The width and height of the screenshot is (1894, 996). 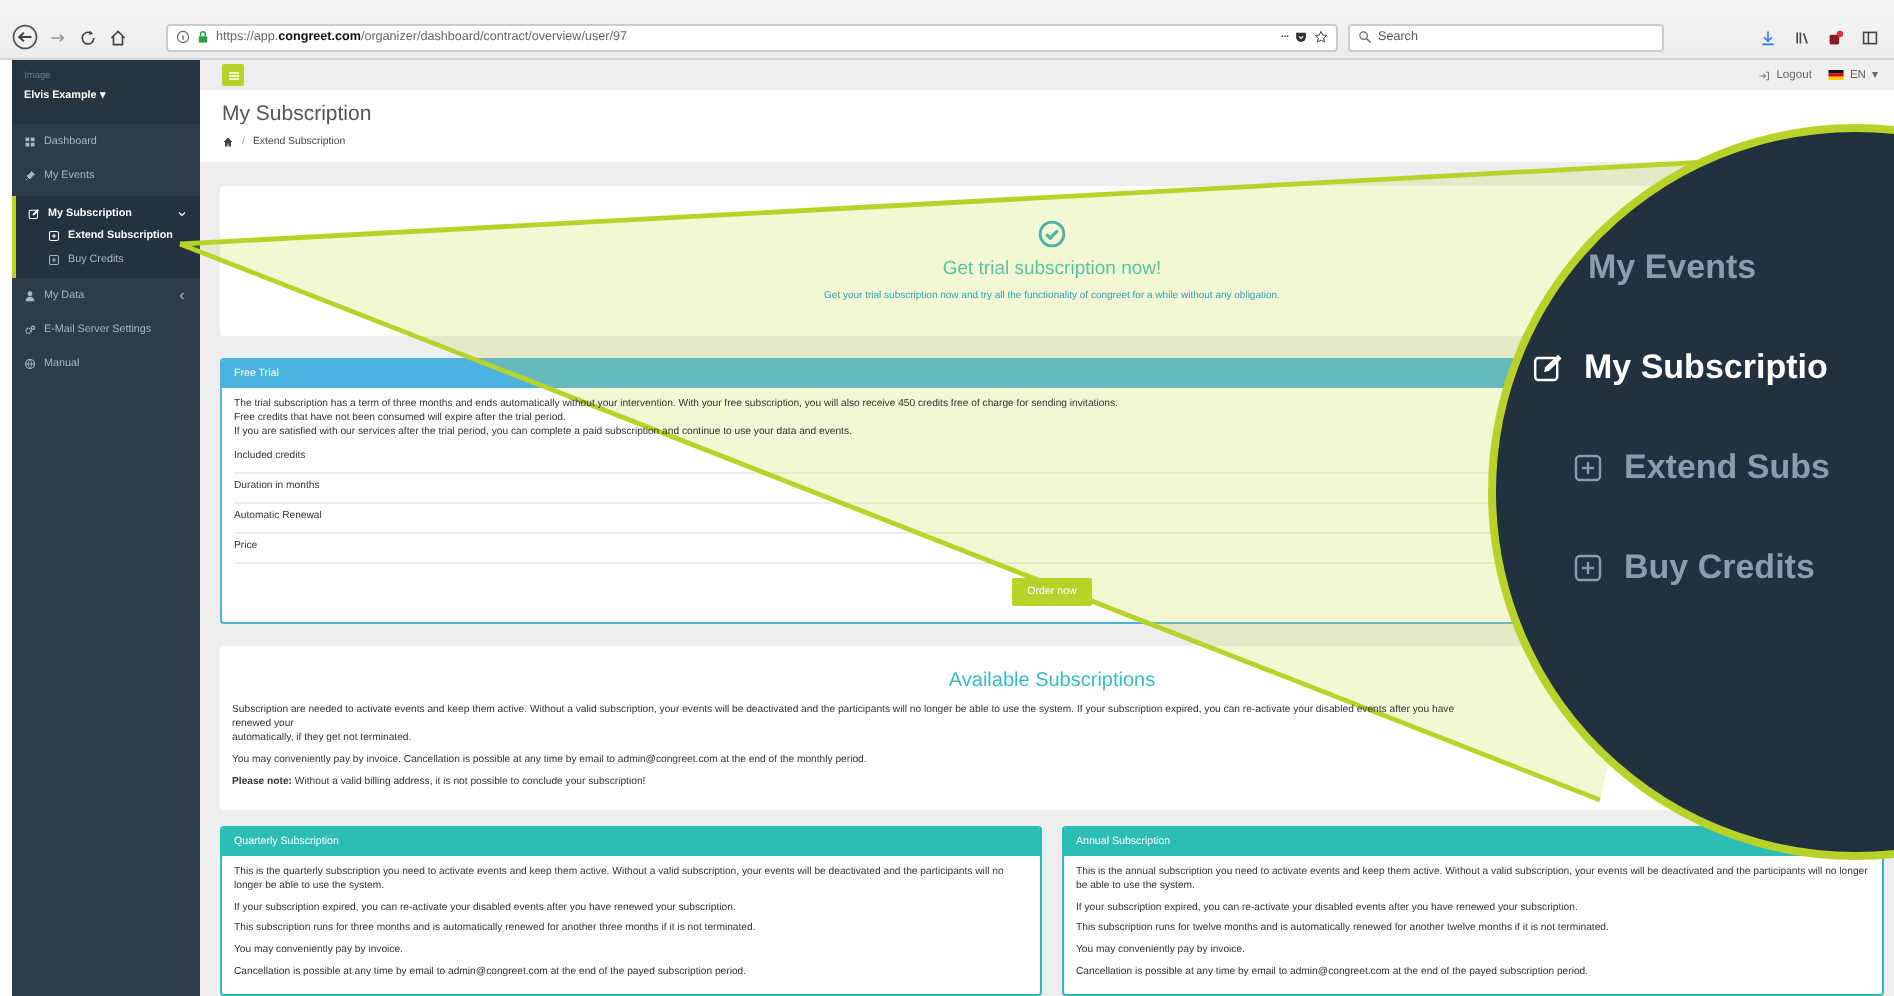 I want to click on download-icon, so click(x=1768, y=37).